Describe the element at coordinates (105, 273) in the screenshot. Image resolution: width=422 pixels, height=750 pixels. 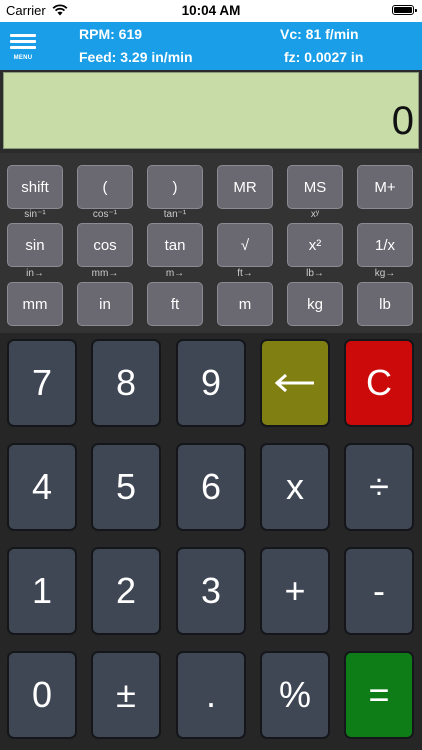
I see `sublabel-mm-conv: mm→` at that location.